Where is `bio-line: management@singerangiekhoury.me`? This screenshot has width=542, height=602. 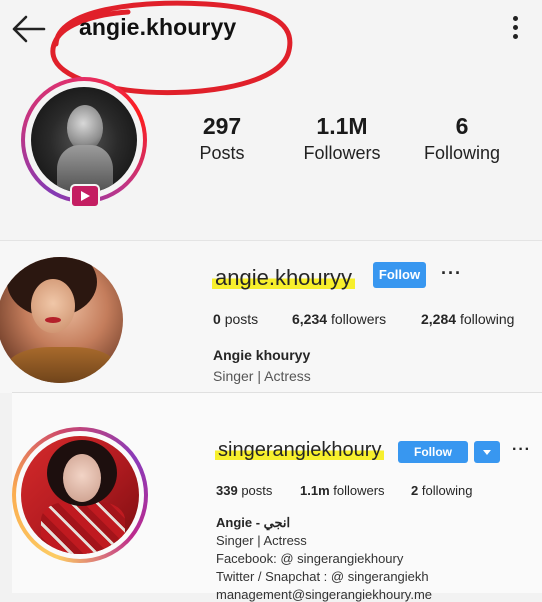 bio-line: management@singerangiekhoury.me is located at coordinates (324, 594).